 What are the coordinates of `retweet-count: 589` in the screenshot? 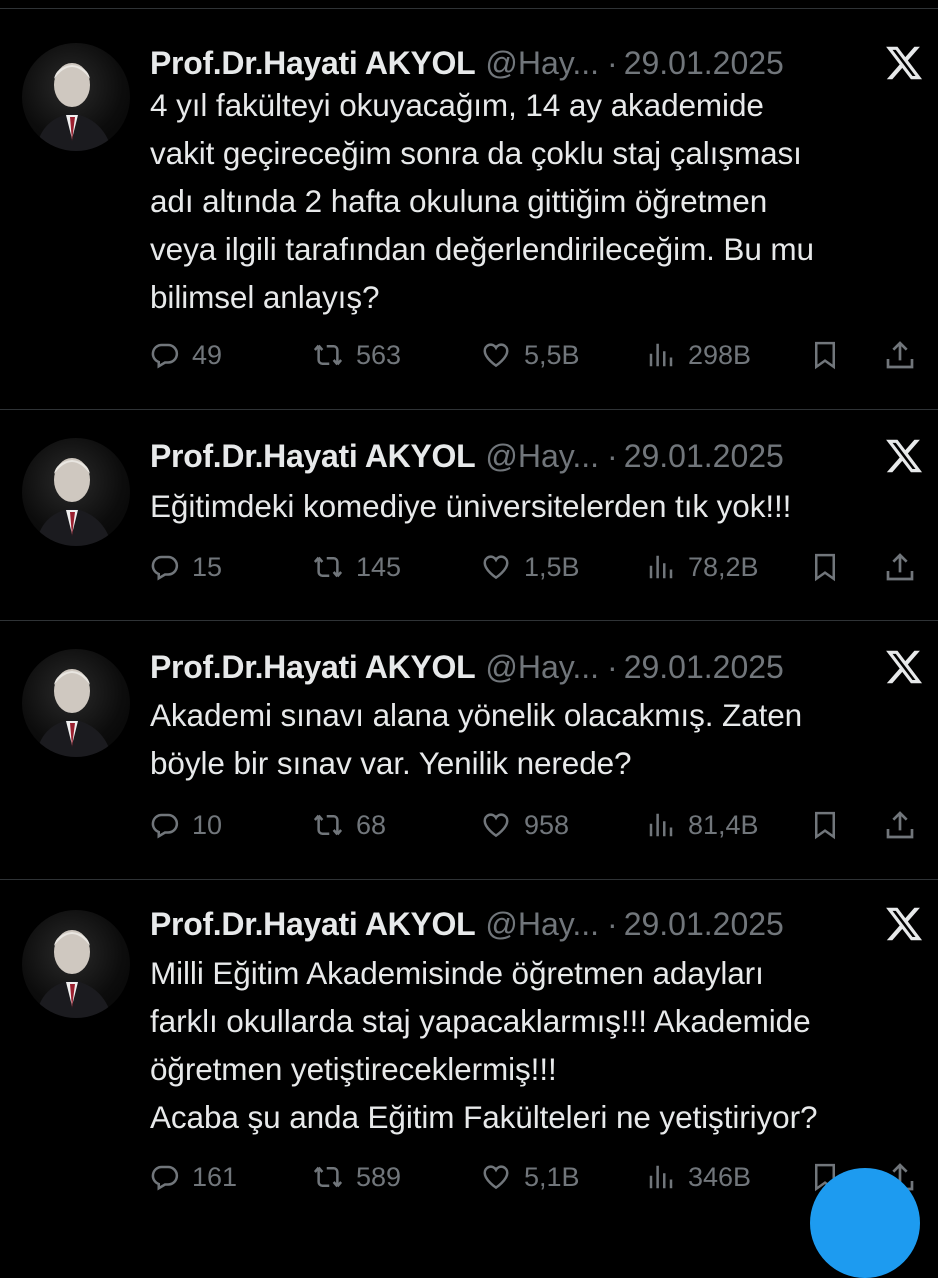 It's located at (379, 1176).